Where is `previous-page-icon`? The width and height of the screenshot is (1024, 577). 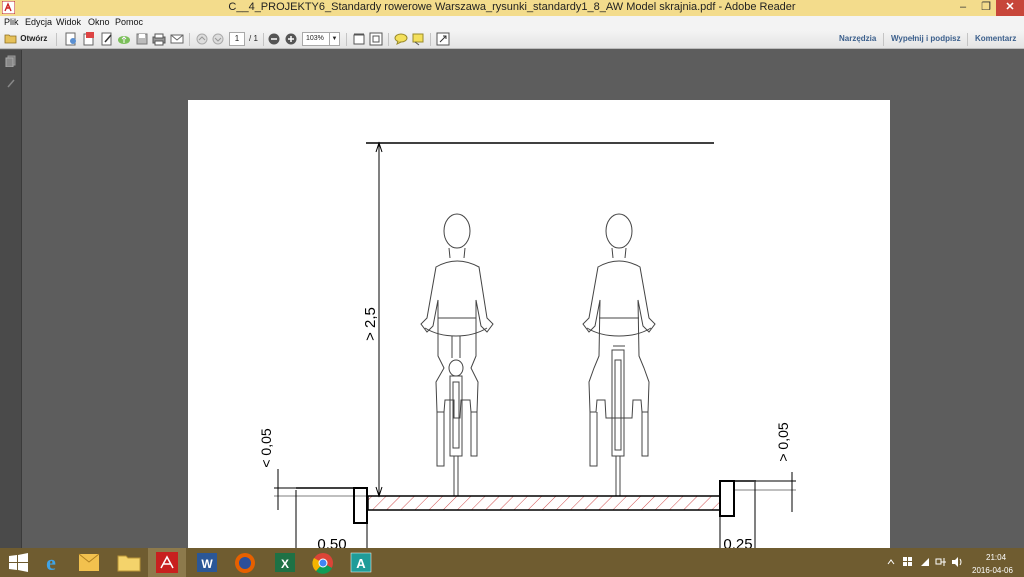
previous-page-icon is located at coordinates (202, 39).